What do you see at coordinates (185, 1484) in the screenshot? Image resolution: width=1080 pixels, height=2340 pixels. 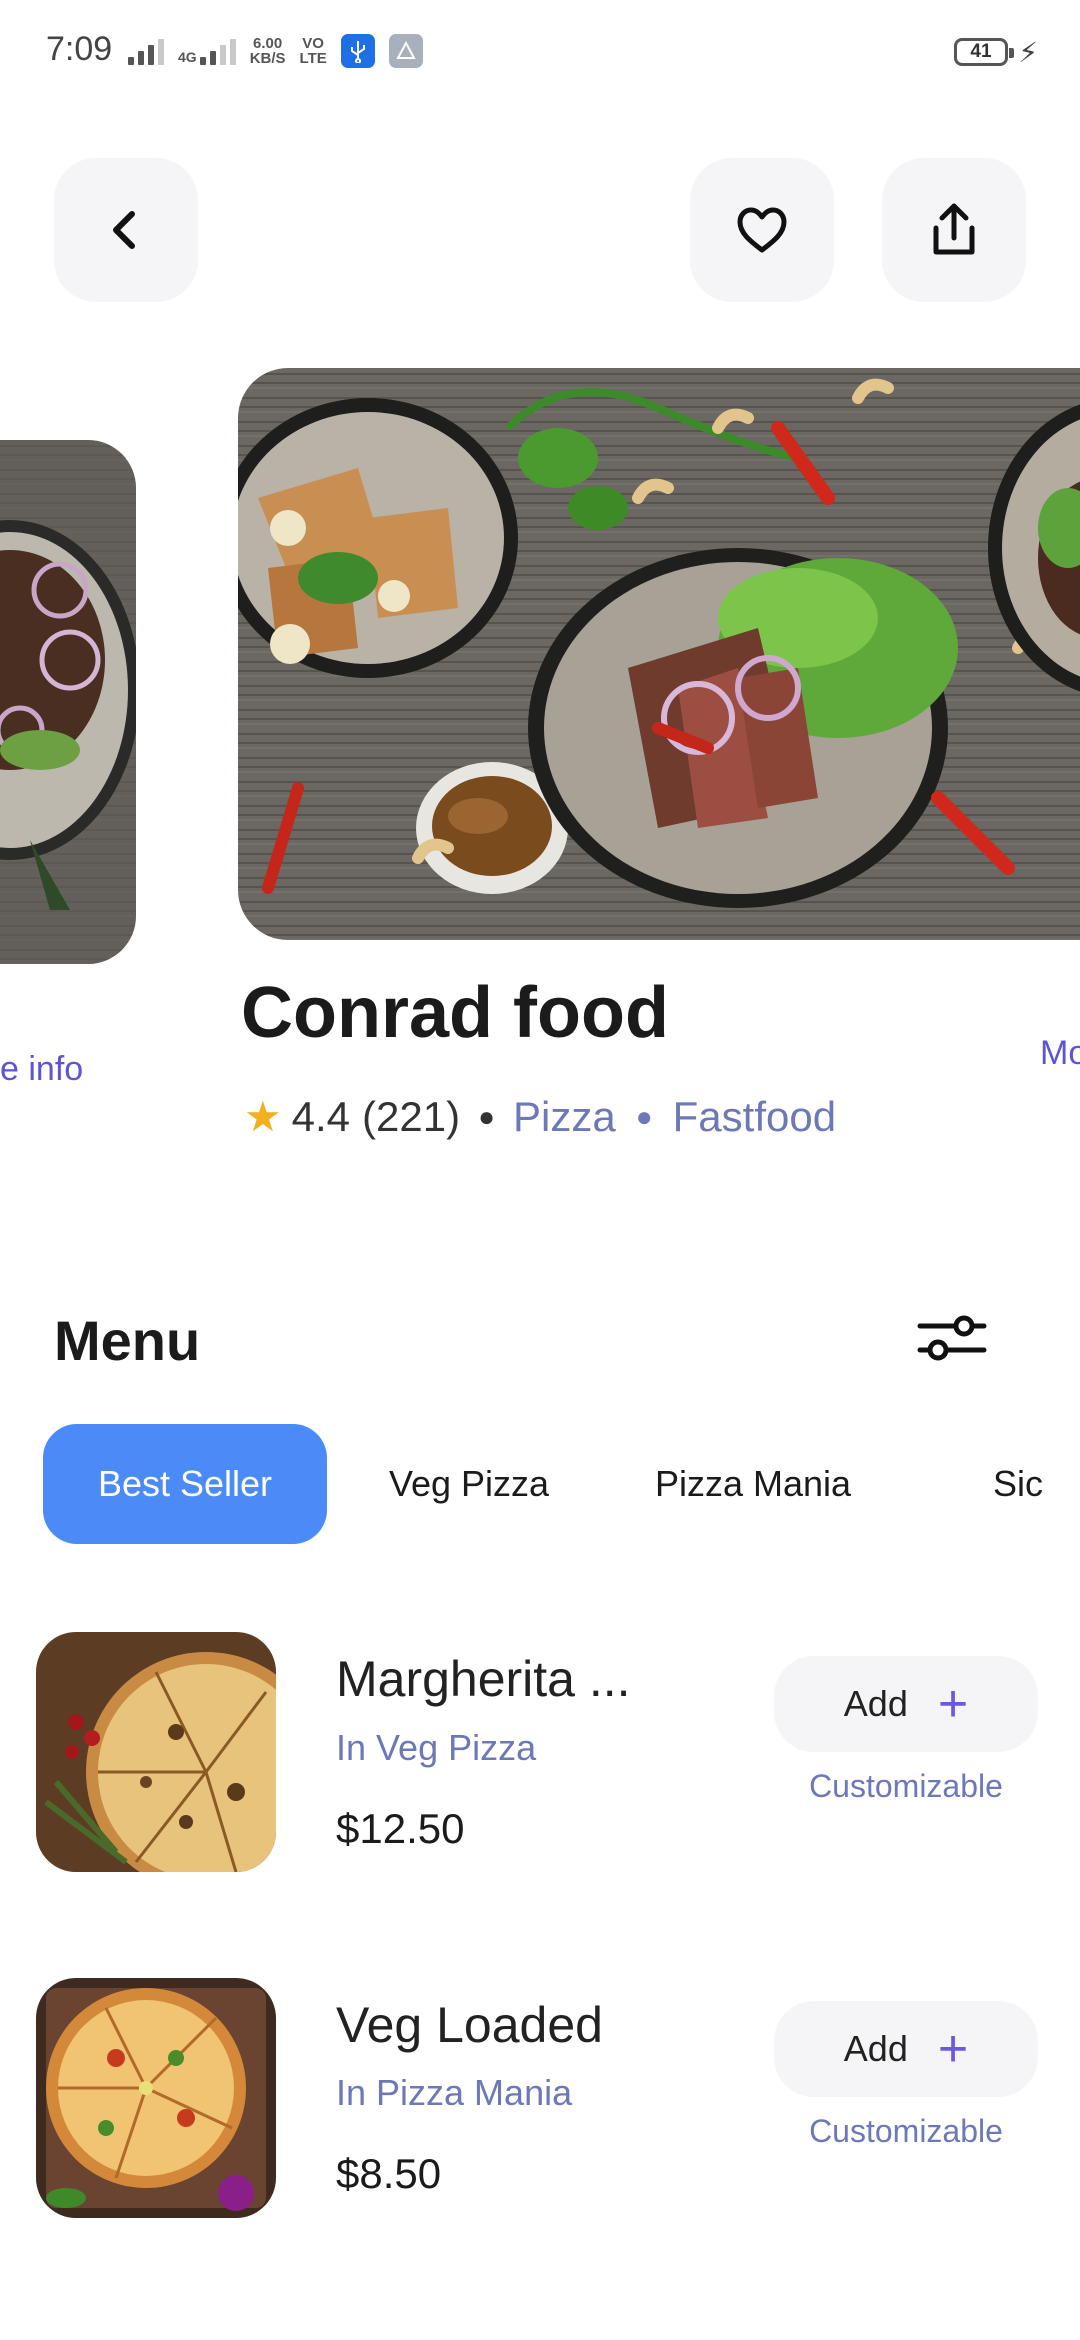 I see `tab-best-seller: Best Seller` at bounding box center [185, 1484].